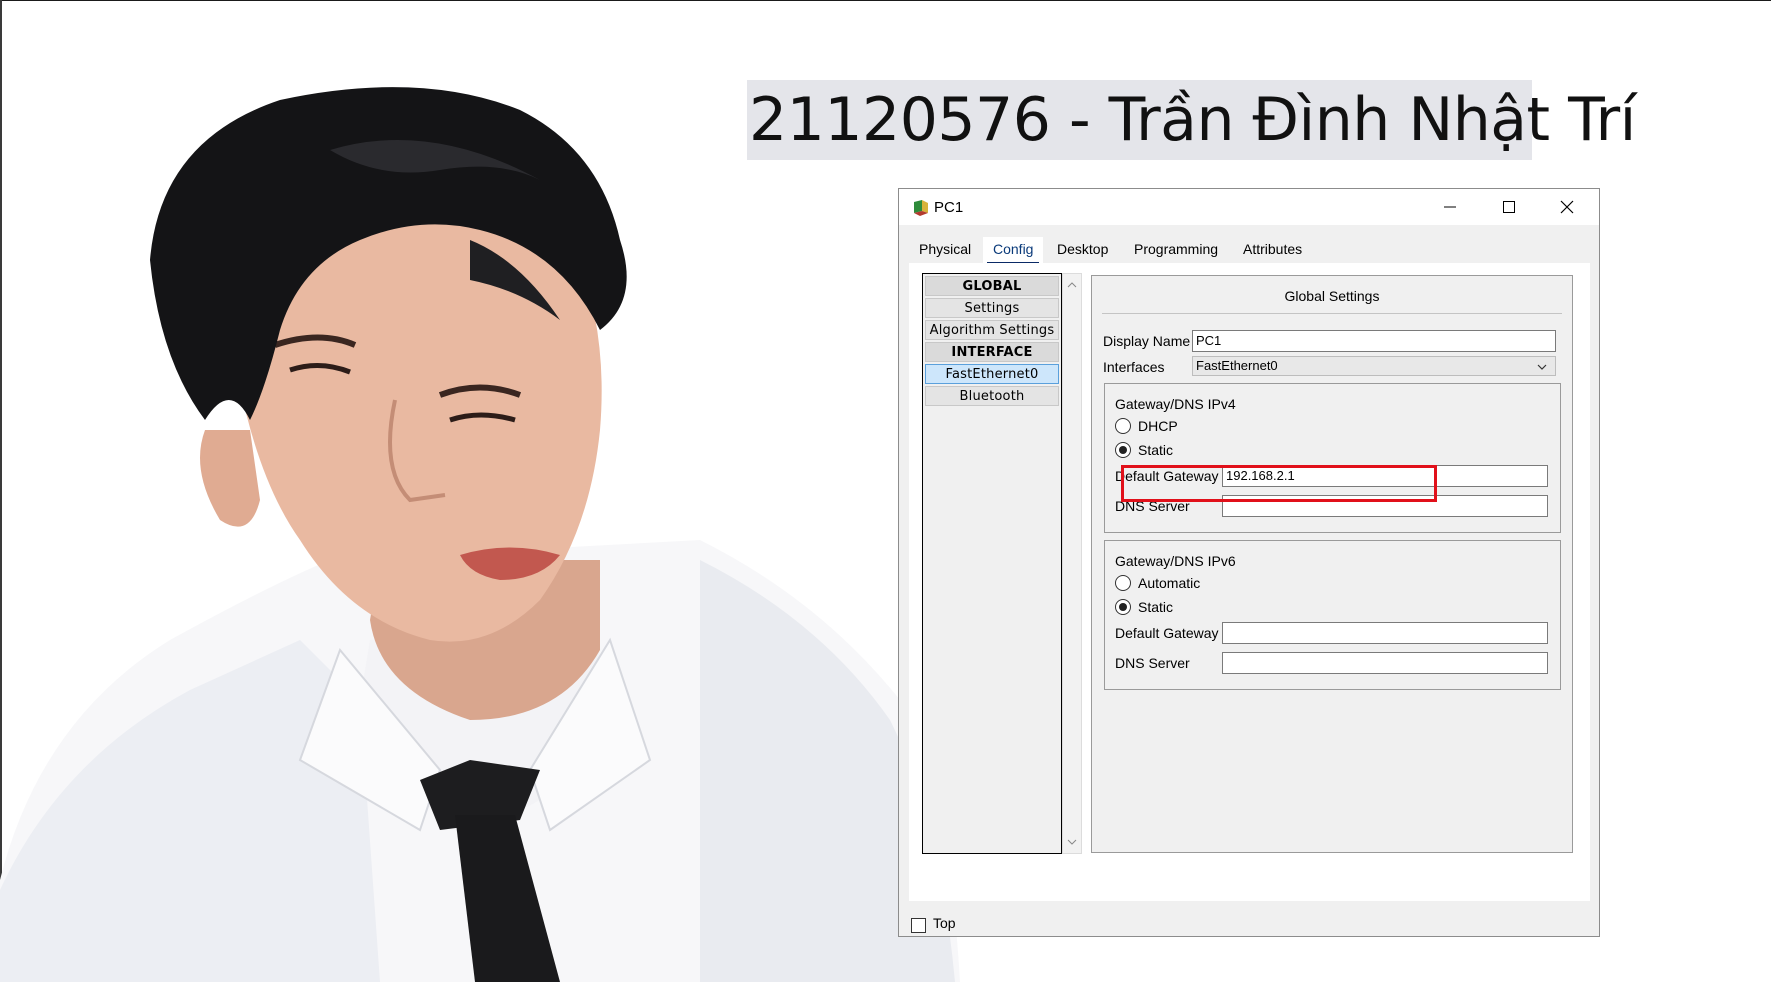 The image size is (1771, 982). What do you see at coordinates (1176, 251) in the screenshot?
I see `tab-programming: Programming` at bounding box center [1176, 251].